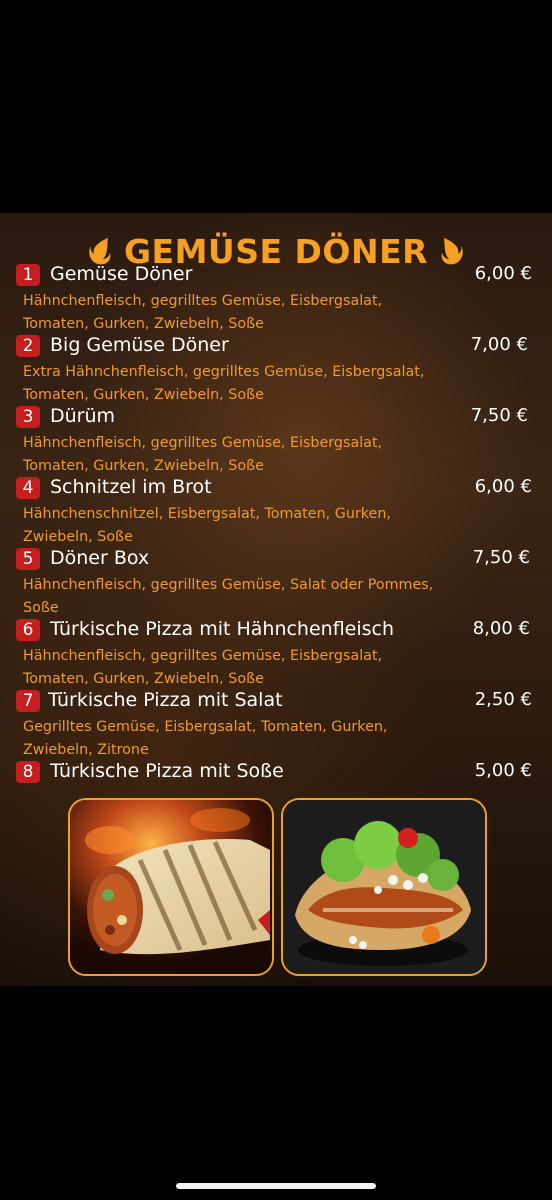 The width and height of the screenshot is (552, 1200). I want to click on item-price: 5,00 €, so click(503, 770).